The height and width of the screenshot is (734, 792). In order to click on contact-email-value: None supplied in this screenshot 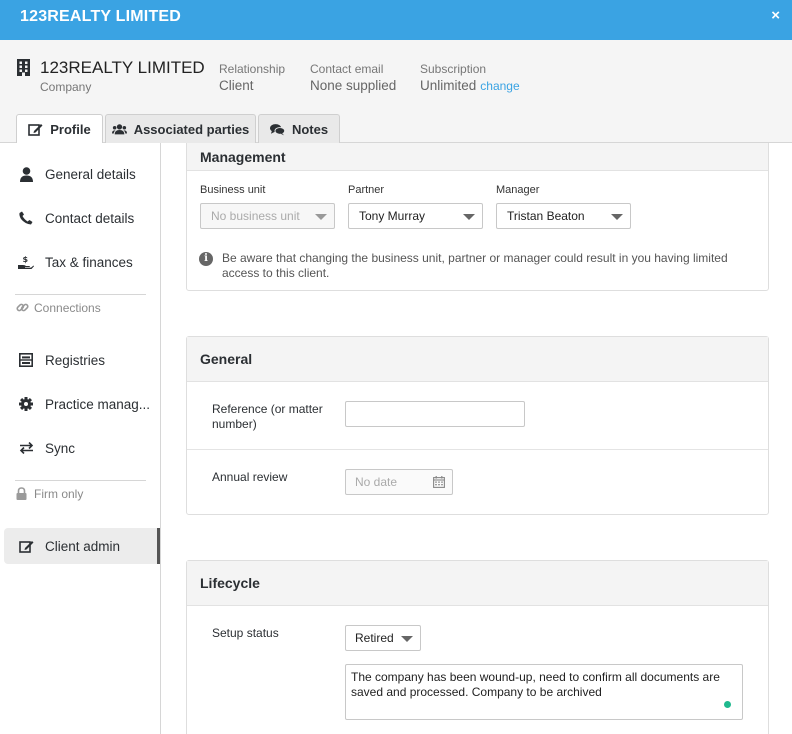, I will do `click(353, 85)`.